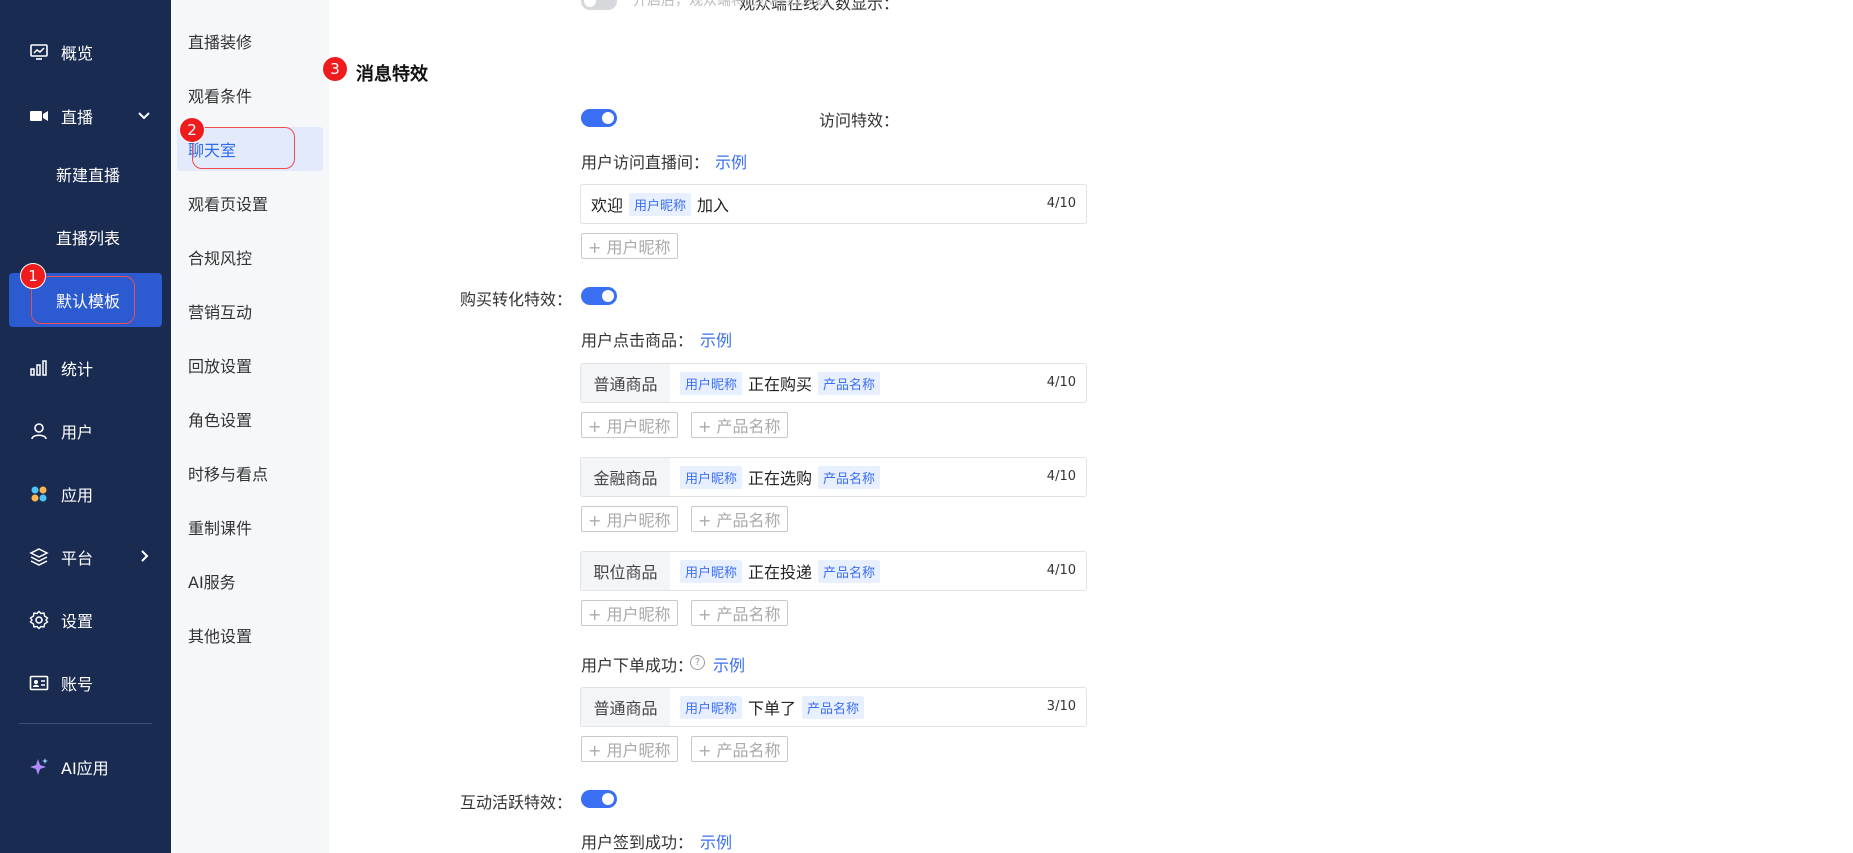 Image resolution: width=1853 pixels, height=853 pixels. I want to click on visit-sub-label: 用户访问直播间：, so click(645, 162).